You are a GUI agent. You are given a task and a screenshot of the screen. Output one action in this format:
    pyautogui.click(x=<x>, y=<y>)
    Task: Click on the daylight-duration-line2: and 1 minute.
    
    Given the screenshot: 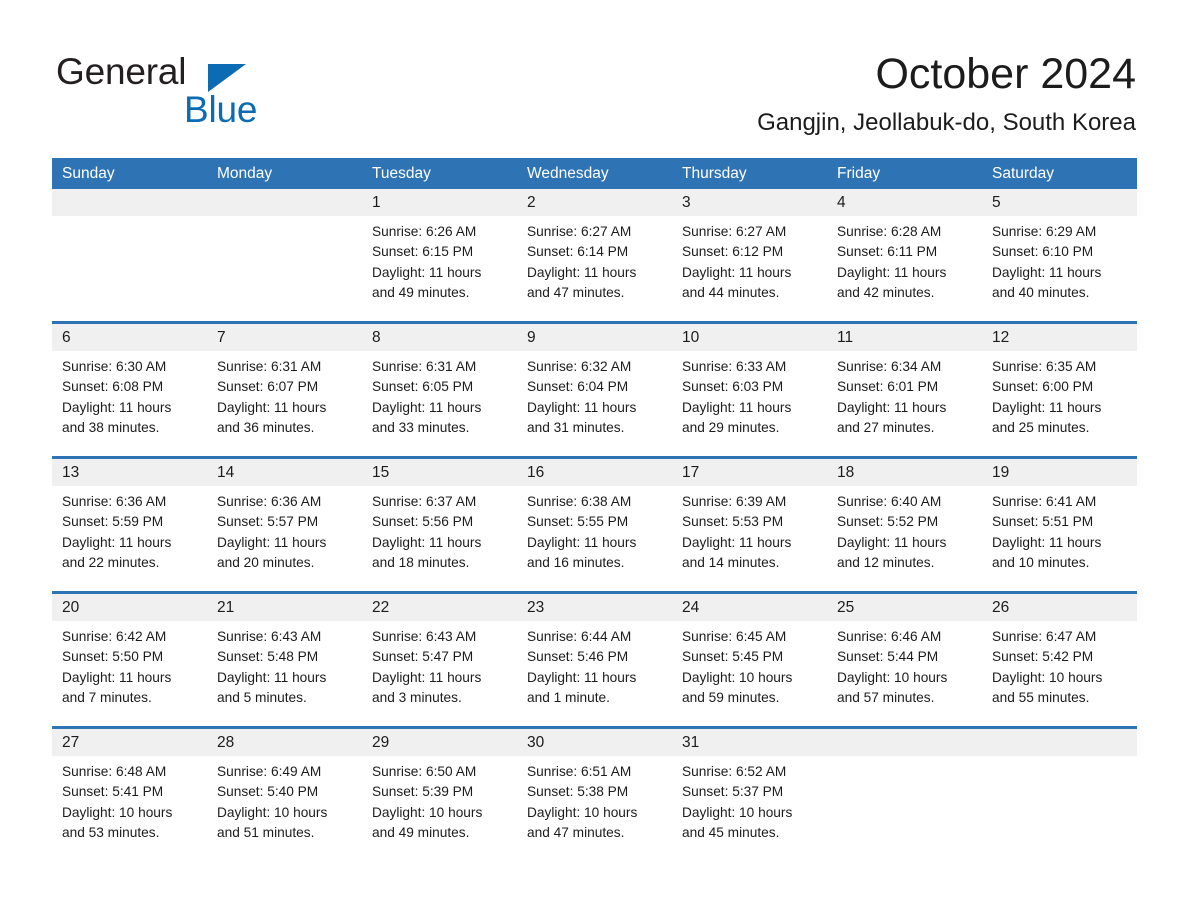 What is the action you would take?
    pyautogui.click(x=568, y=697)
    